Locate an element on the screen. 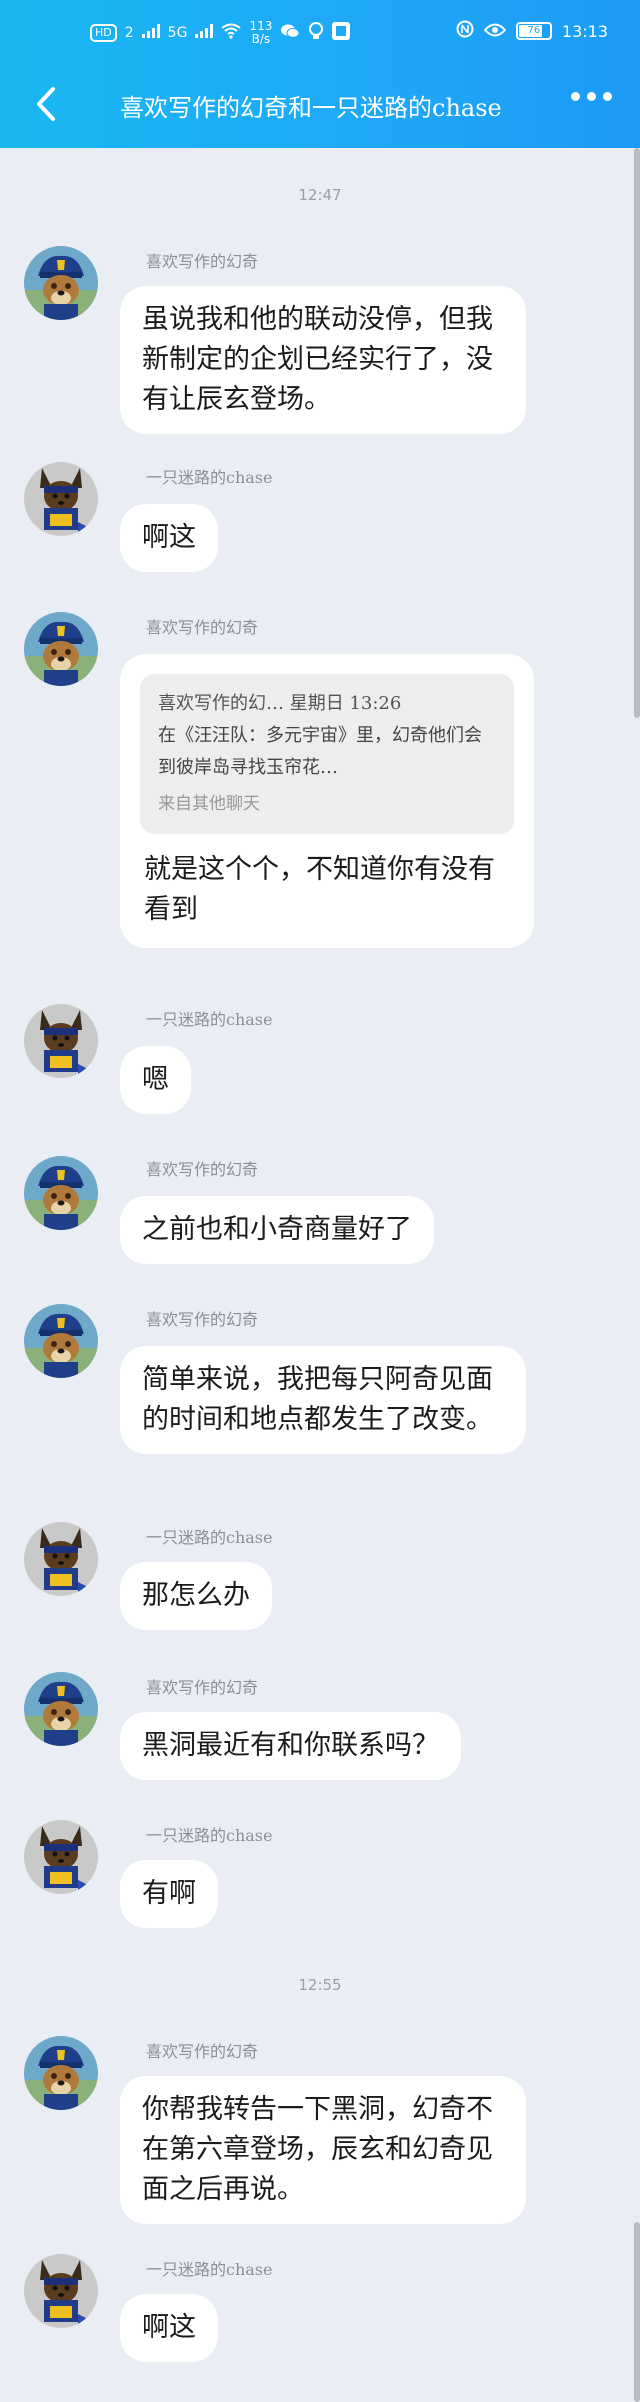 The width and height of the screenshot is (640, 2402). wifi-icon is located at coordinates (231, 33).